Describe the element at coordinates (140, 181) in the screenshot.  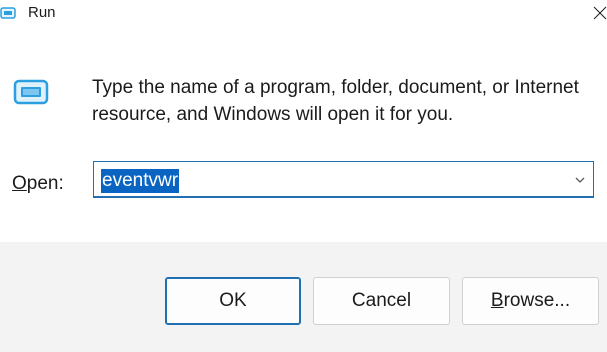
I see `open-input: eventvwr` at that location.